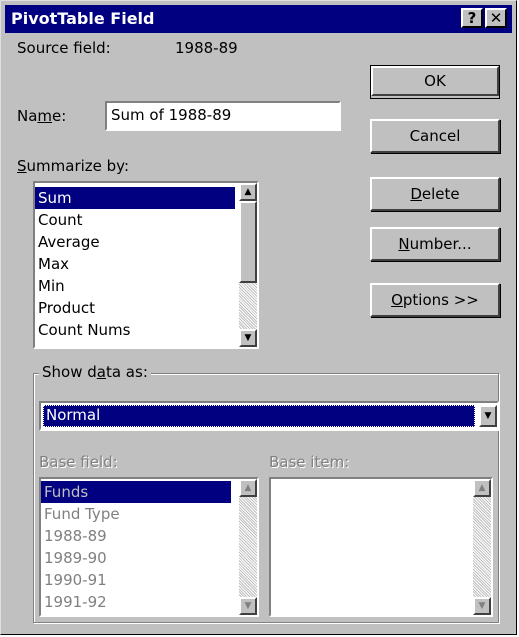  Describe the element at coordinates (259, 416) in the screenshot. I see `dropdown-selected: Normal` at that location.